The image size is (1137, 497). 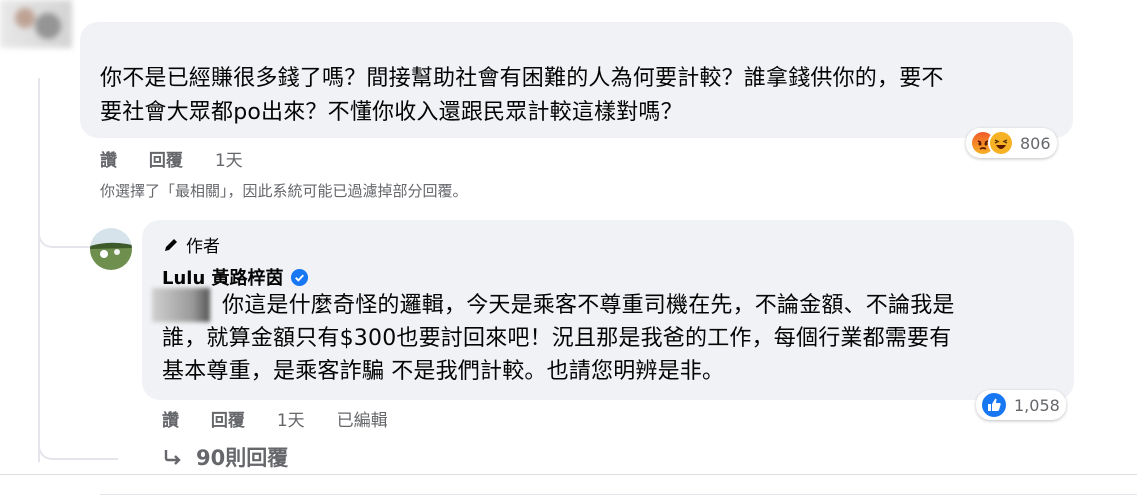 I want to click on reply-author: Lulu 黃路梓茵, so click(x=235, y=277).